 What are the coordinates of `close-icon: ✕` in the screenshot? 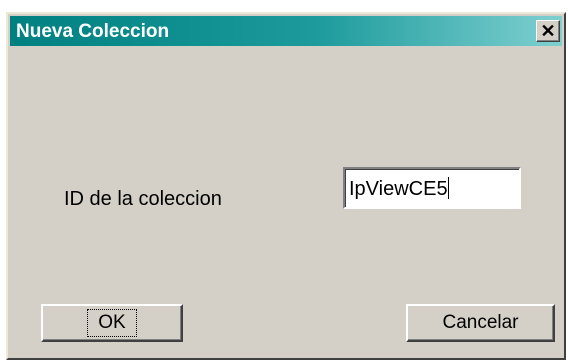 It's located at (548, 31).